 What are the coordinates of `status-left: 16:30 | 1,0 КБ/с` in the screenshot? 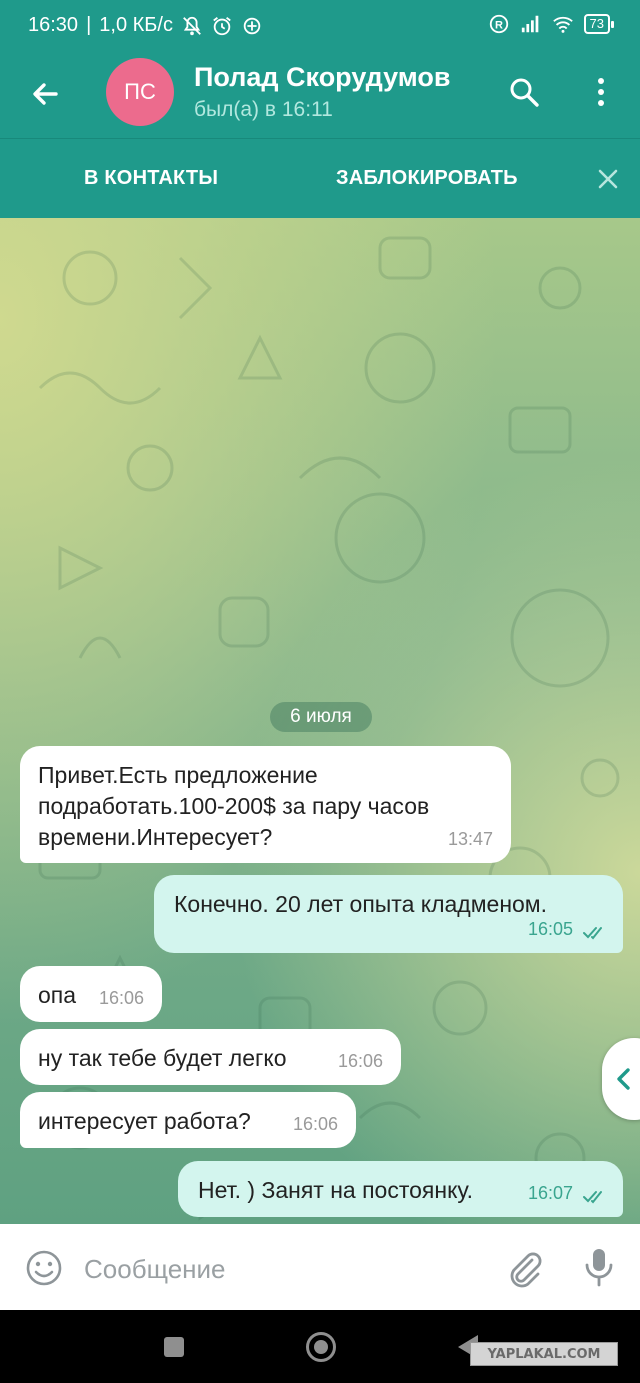 It's located at (145, 25).